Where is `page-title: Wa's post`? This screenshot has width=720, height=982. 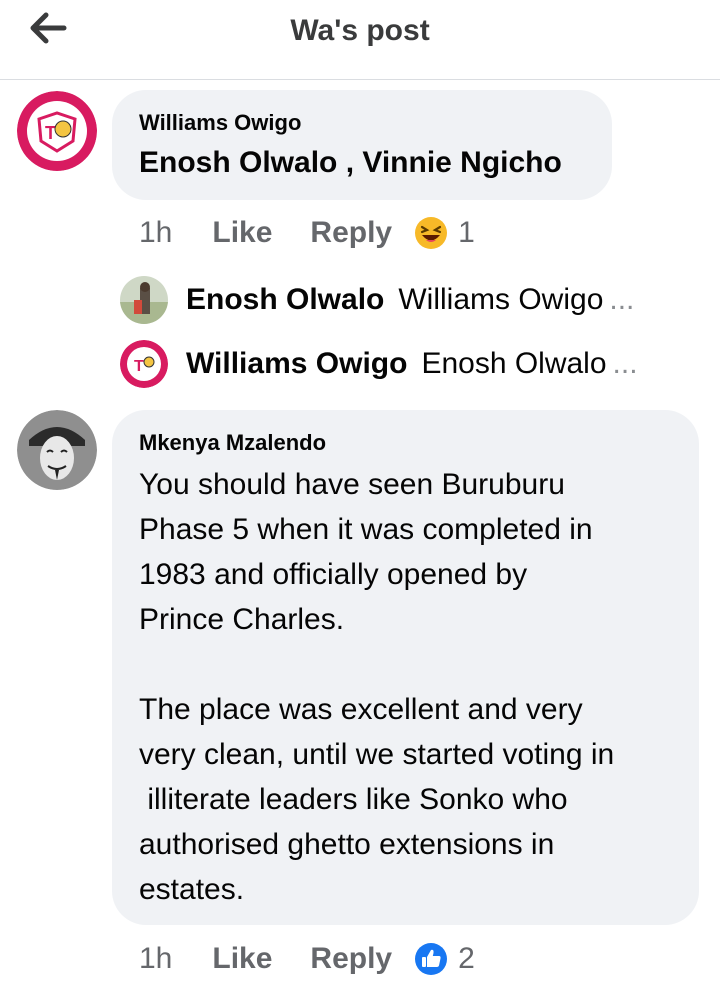 page-title: Wa's post is located at coordinates (360, 30).